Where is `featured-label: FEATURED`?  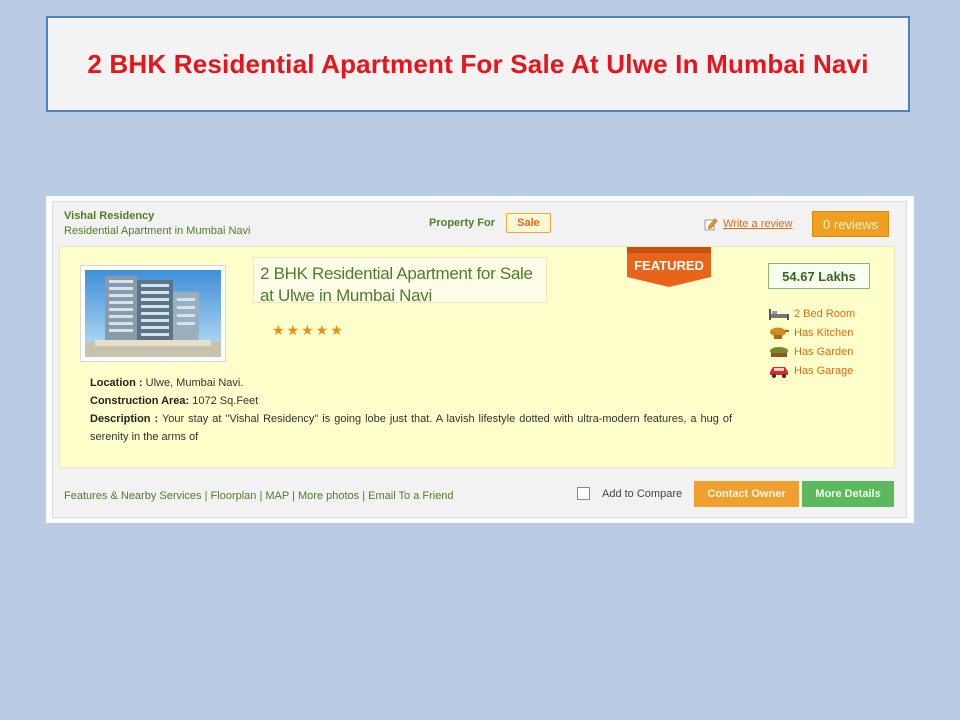
featured-label: FEATURED is located at coordinates (669, 265).